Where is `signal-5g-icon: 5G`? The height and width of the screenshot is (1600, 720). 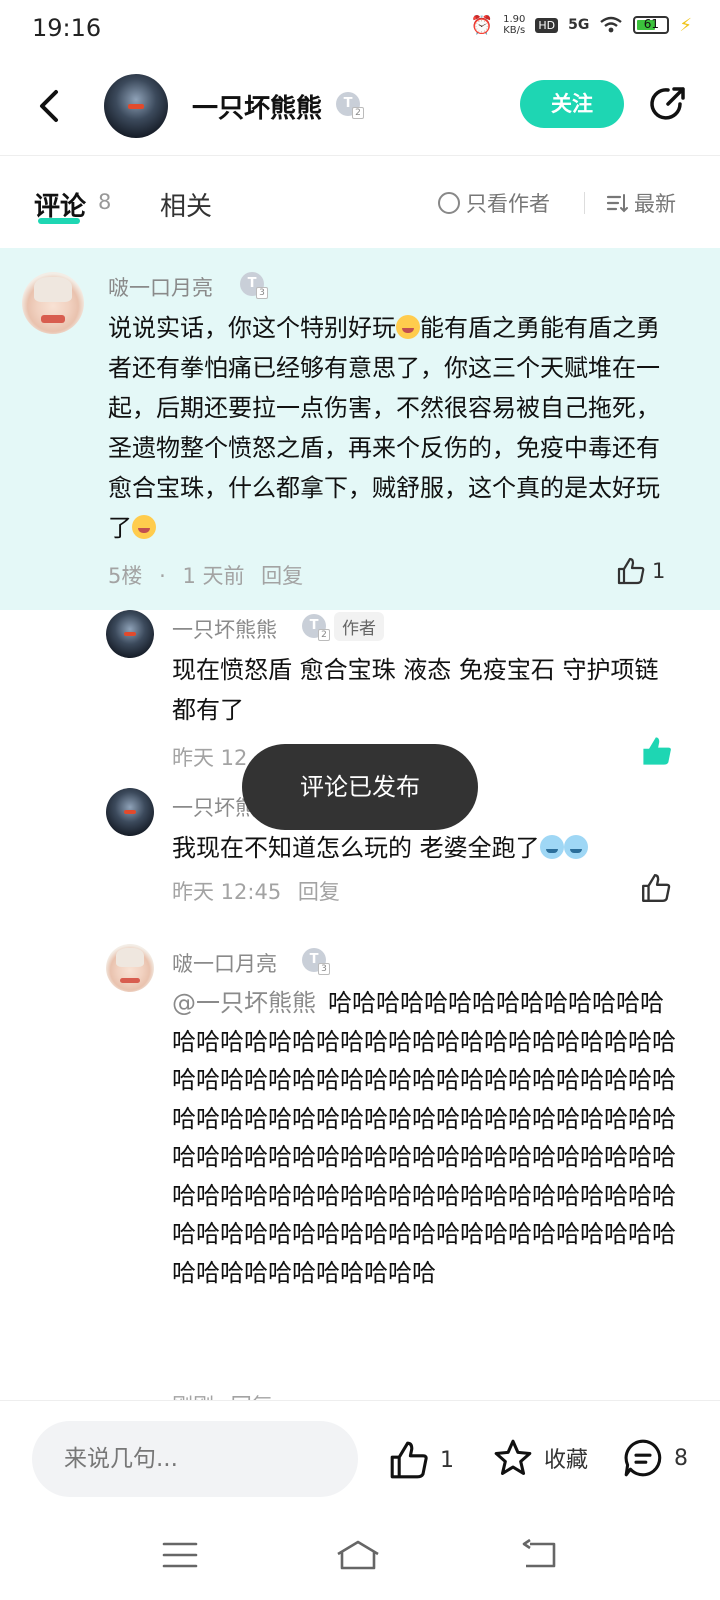 signal-5g-icon: 5G is located at coordinates (579, 25).